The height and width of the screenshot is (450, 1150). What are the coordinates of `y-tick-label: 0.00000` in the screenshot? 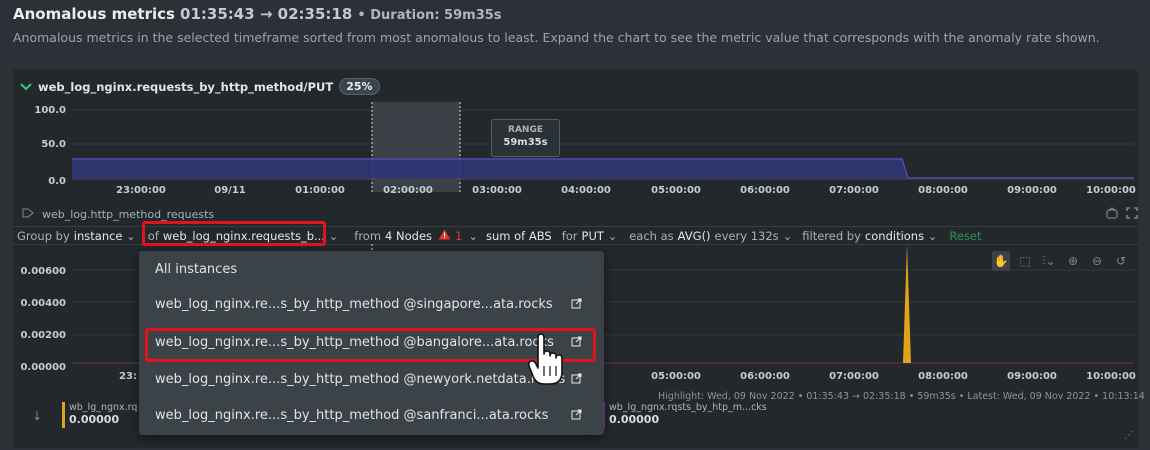 It's located at (43, 367).